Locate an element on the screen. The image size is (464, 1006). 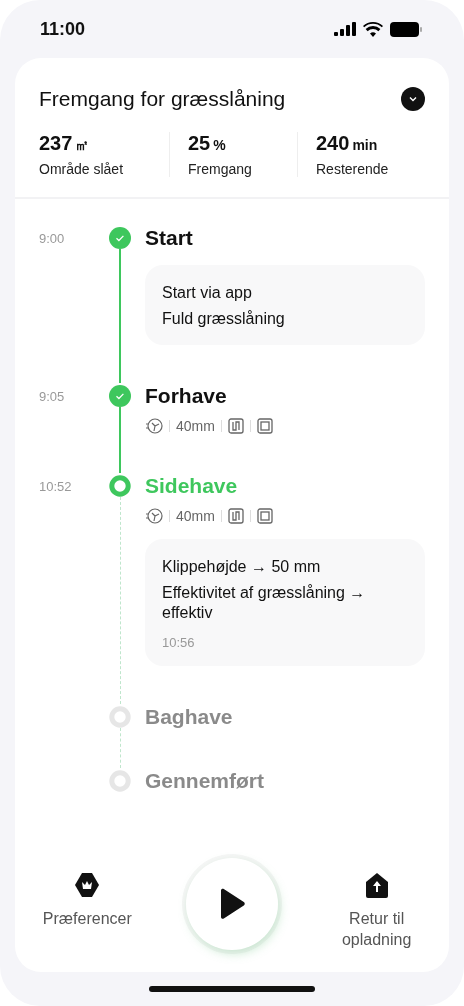
card-title: Fremgang for græsslåning is located at coordinates (162, 99).